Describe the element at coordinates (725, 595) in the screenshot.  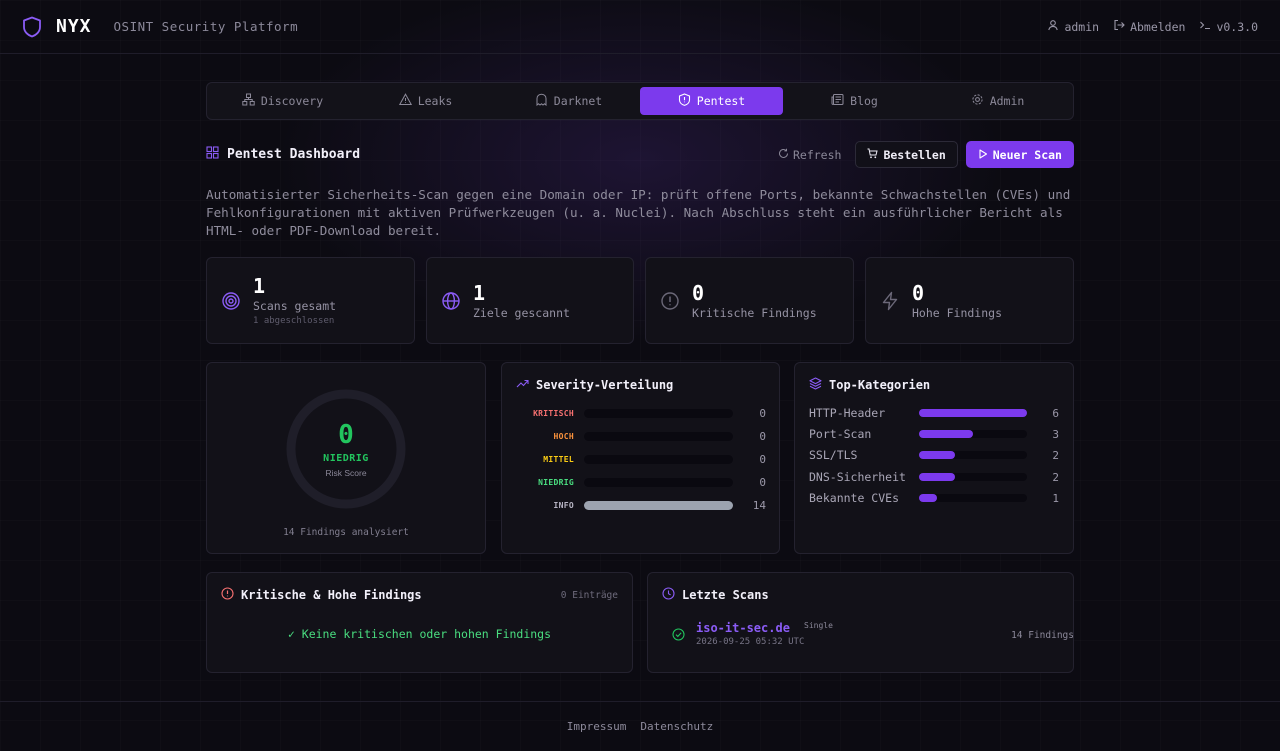
I see `recent-scans-title-text: Letzte Scans` at that location.